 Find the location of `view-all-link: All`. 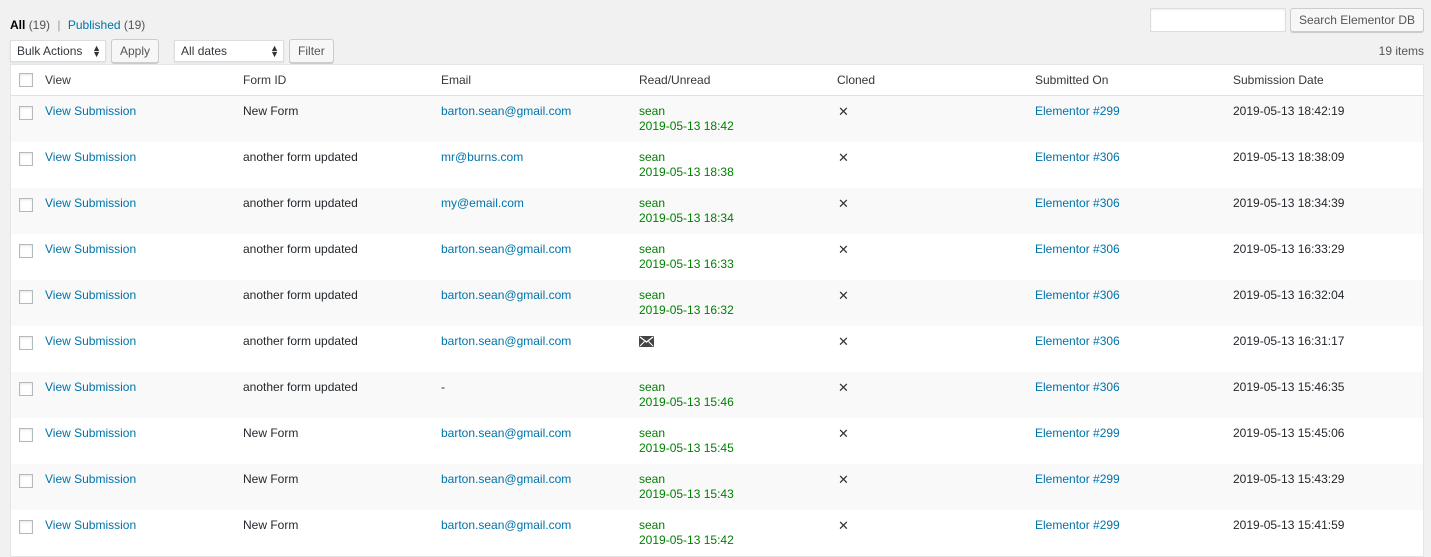

view-all-link: All is located at coordinates (17, 25).